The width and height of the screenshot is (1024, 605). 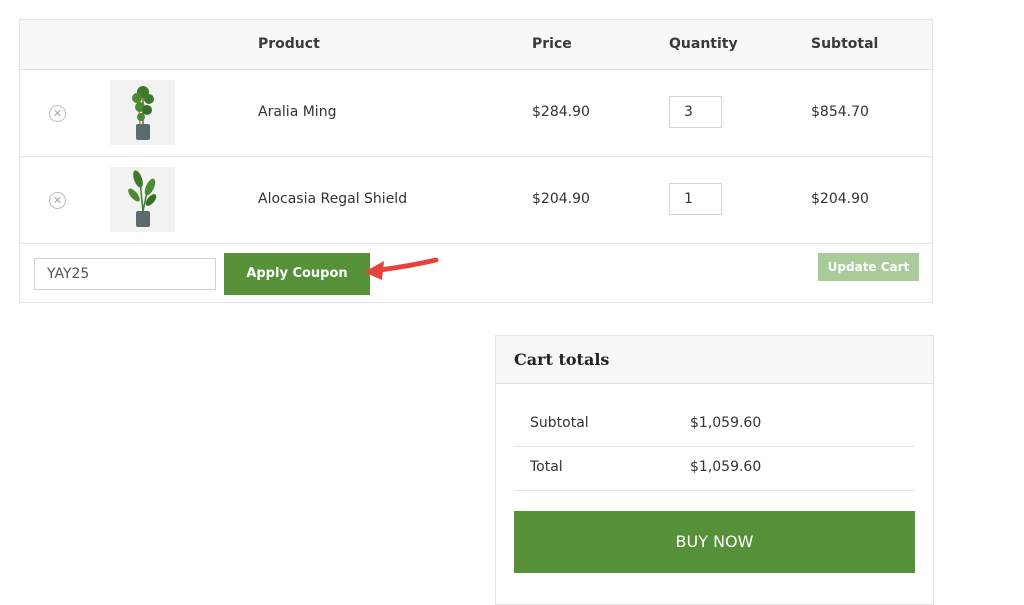 I want to click on totals-label: Total, so click(x=546, y=467).